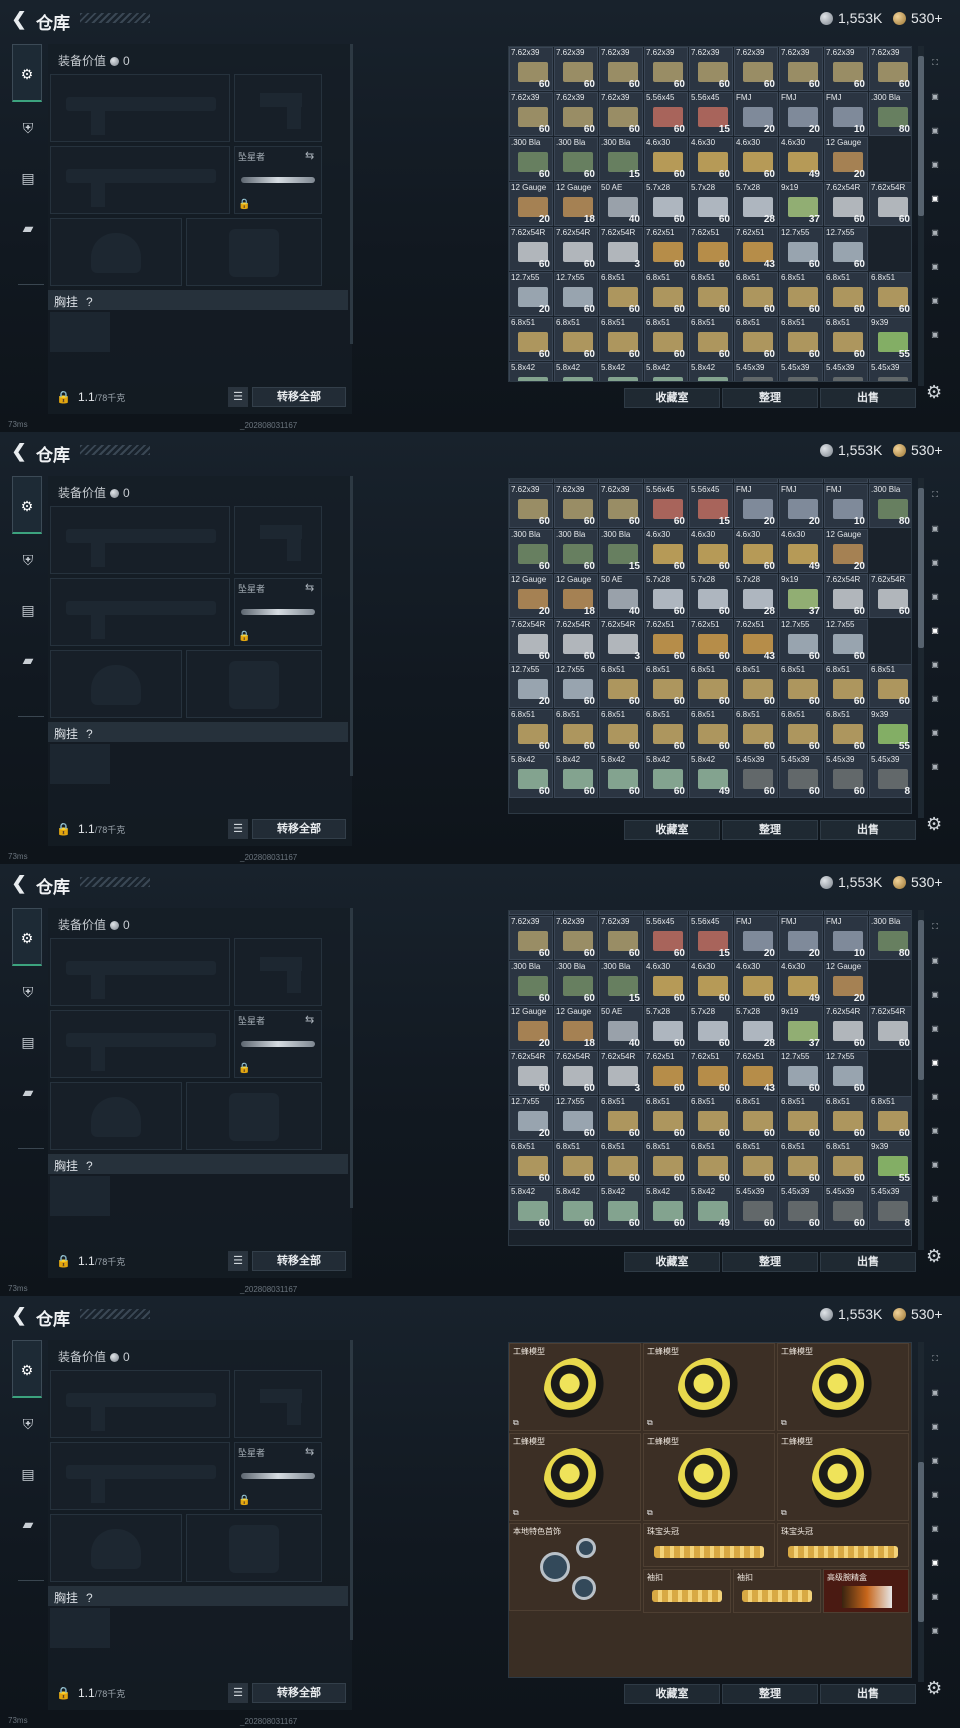 This screenshot has width=960, height=1728. What do you see at coordinates (934, 824) in the screenshot?
I see `settings-gear-icon: ⚙` at bounding box center [934, 824].